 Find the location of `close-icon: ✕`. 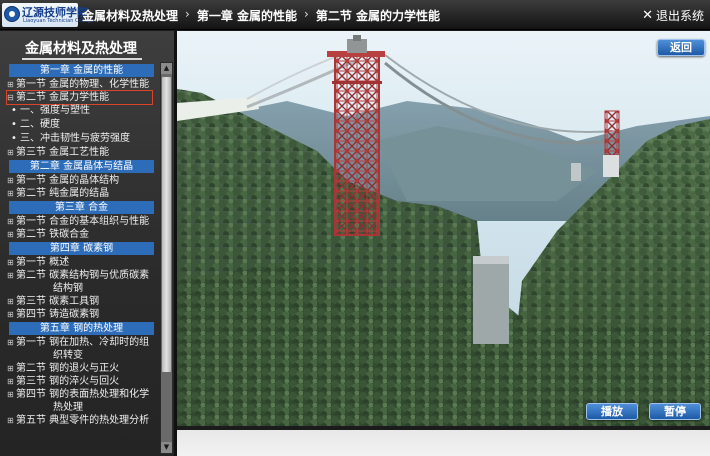

close-icon: ✕ is located at coordinates (647, 15).